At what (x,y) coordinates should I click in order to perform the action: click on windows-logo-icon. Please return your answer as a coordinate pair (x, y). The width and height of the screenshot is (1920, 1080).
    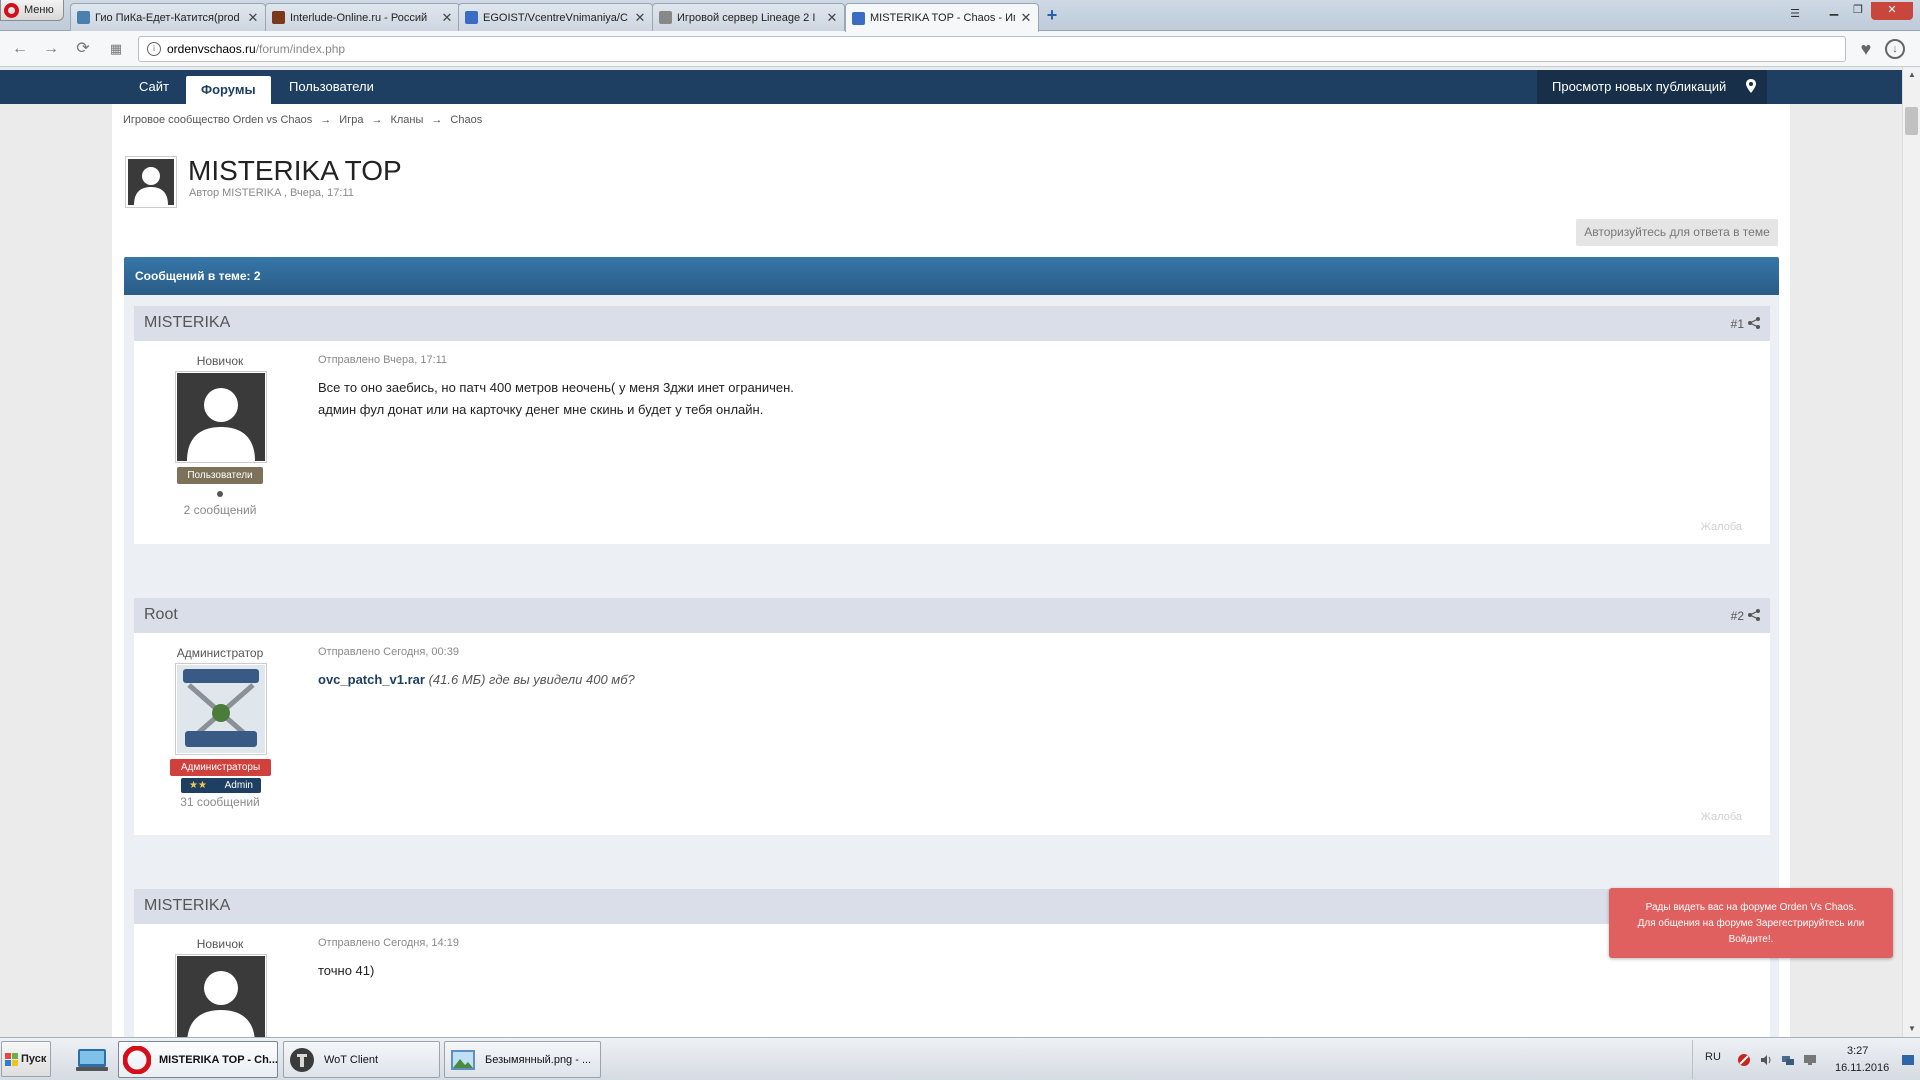
    Looking at the image, I should click on (11, 1059).